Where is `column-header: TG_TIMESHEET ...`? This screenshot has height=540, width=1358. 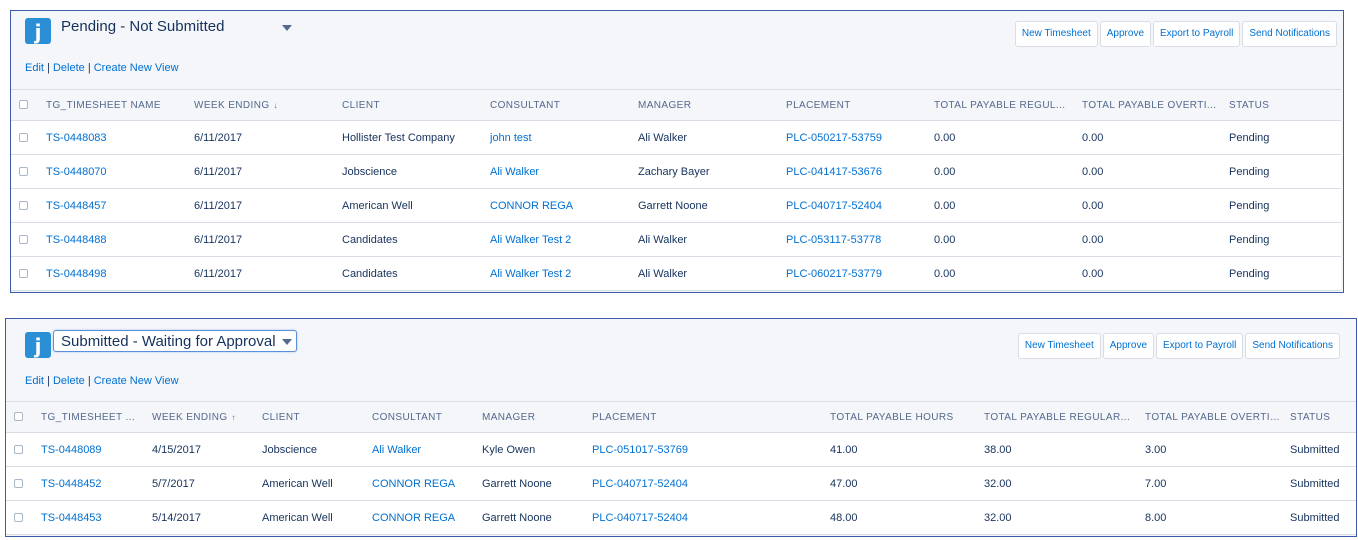 column-header: TG_TIMESHEET ... is located at coordinates (90, 417).